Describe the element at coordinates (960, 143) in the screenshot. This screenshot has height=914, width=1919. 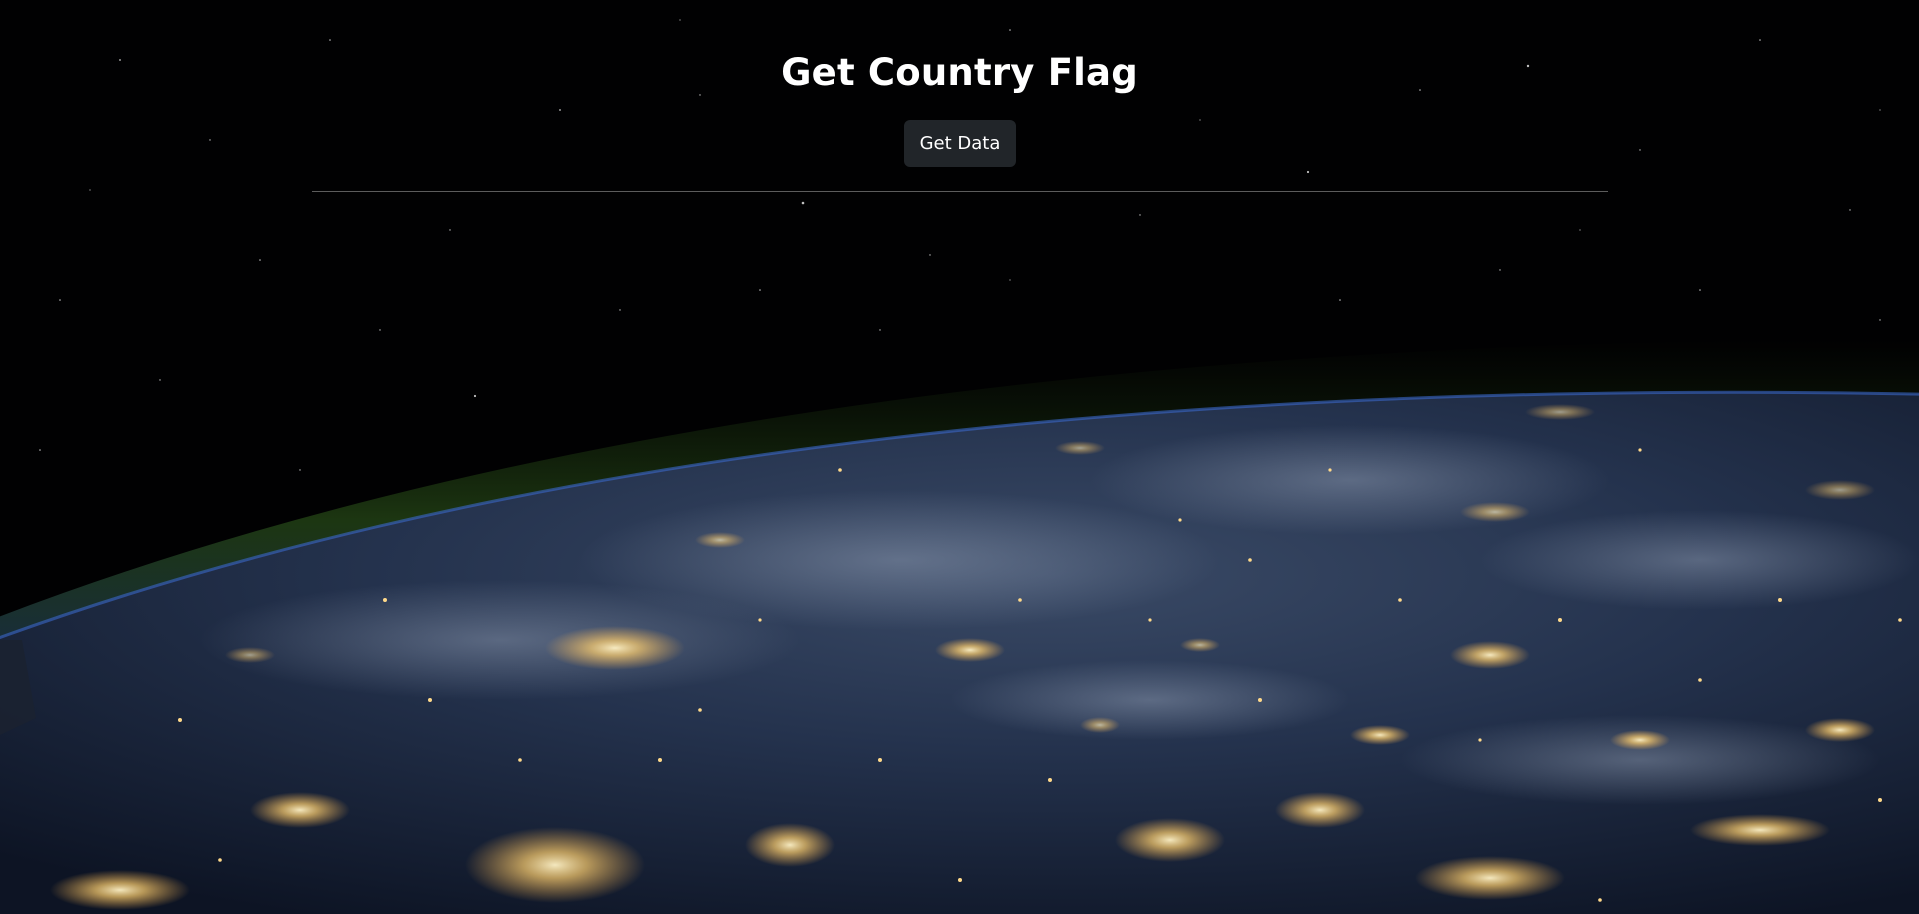
I see `get-data-button: Get Data` at that location.